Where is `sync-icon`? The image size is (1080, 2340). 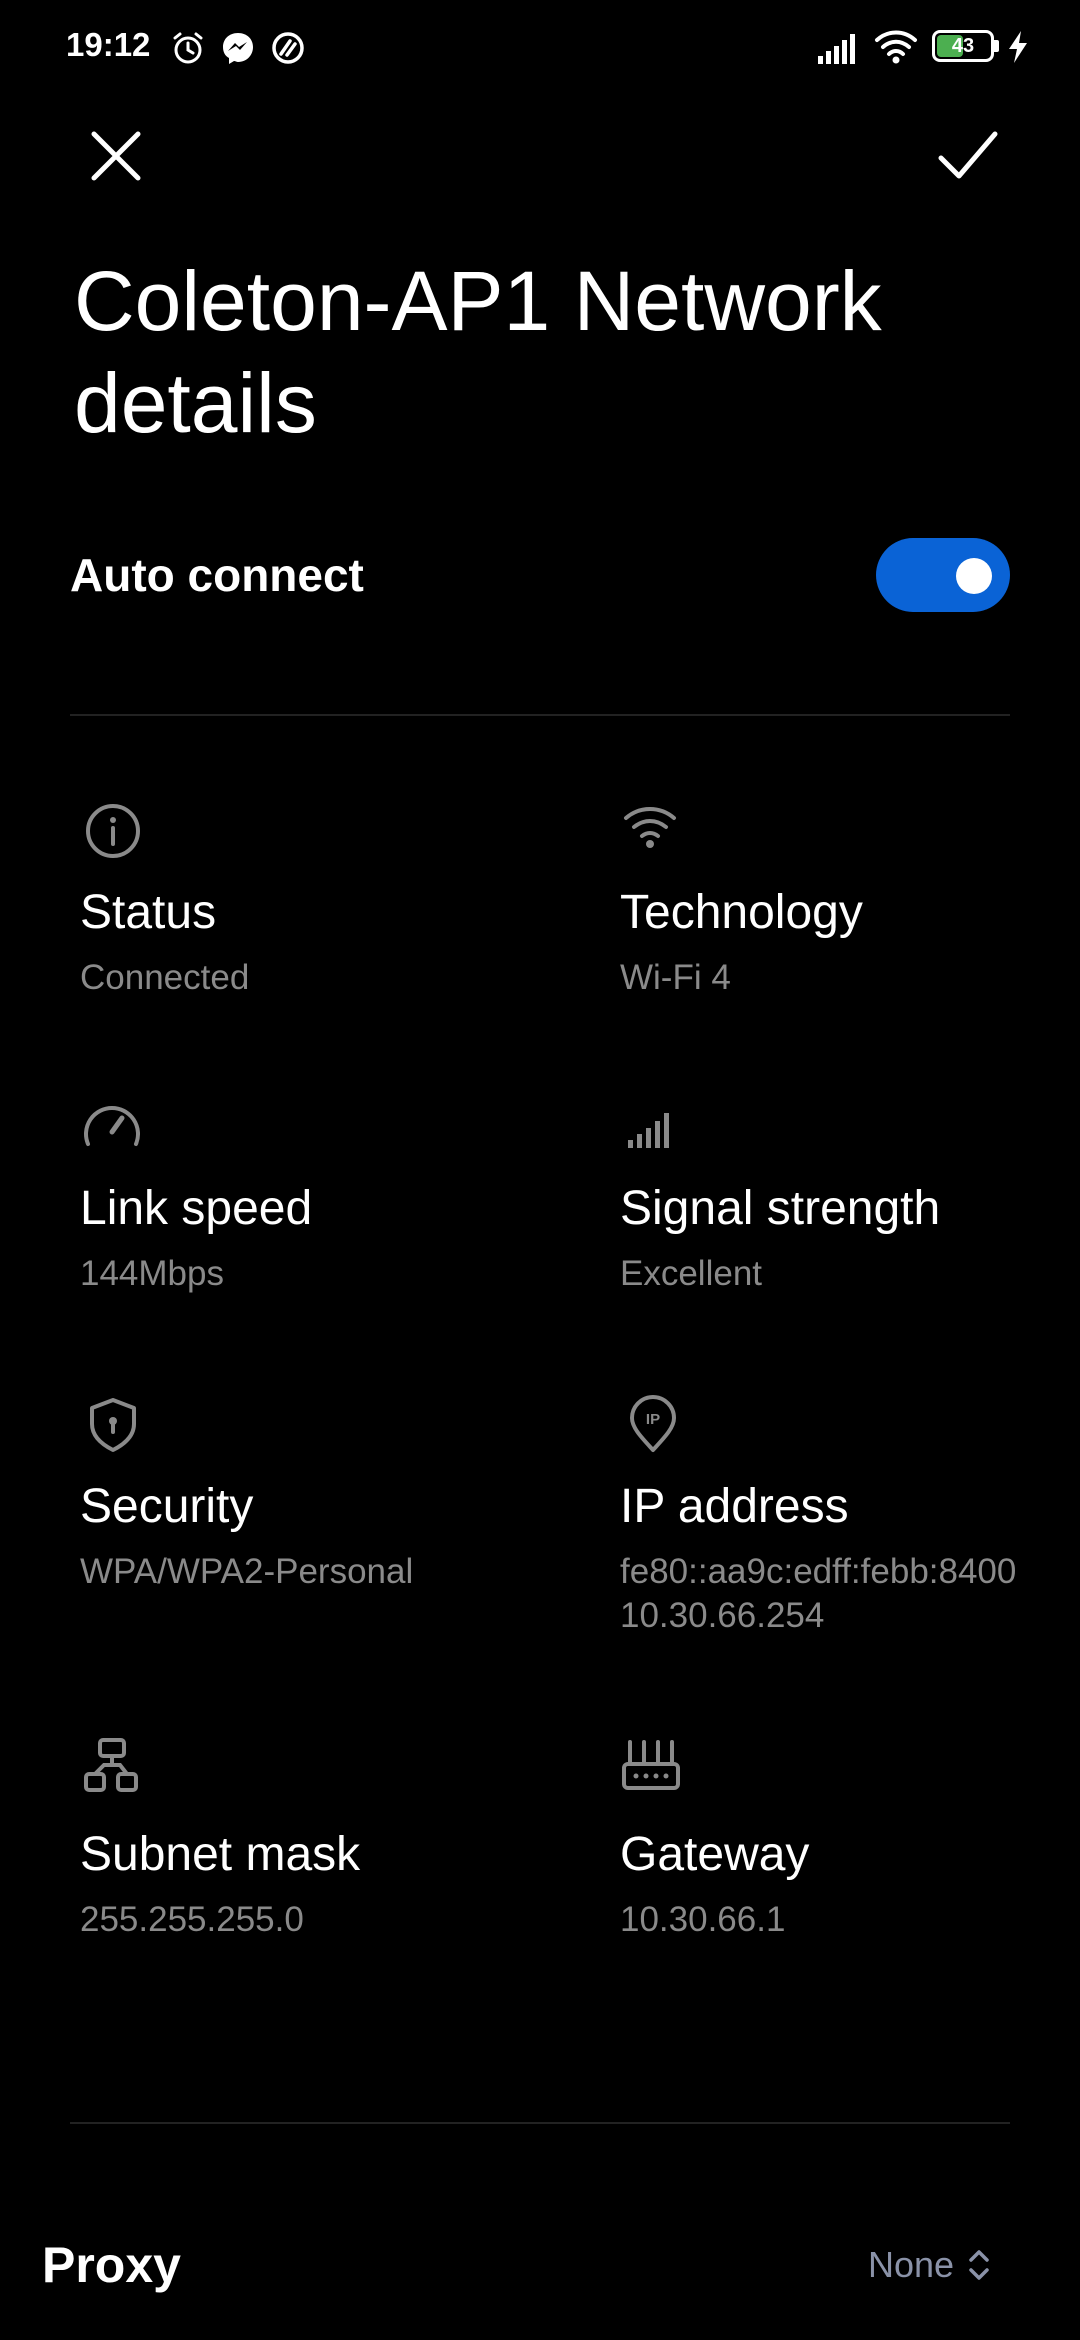 sync-icon is located at coordinates (288, 48).